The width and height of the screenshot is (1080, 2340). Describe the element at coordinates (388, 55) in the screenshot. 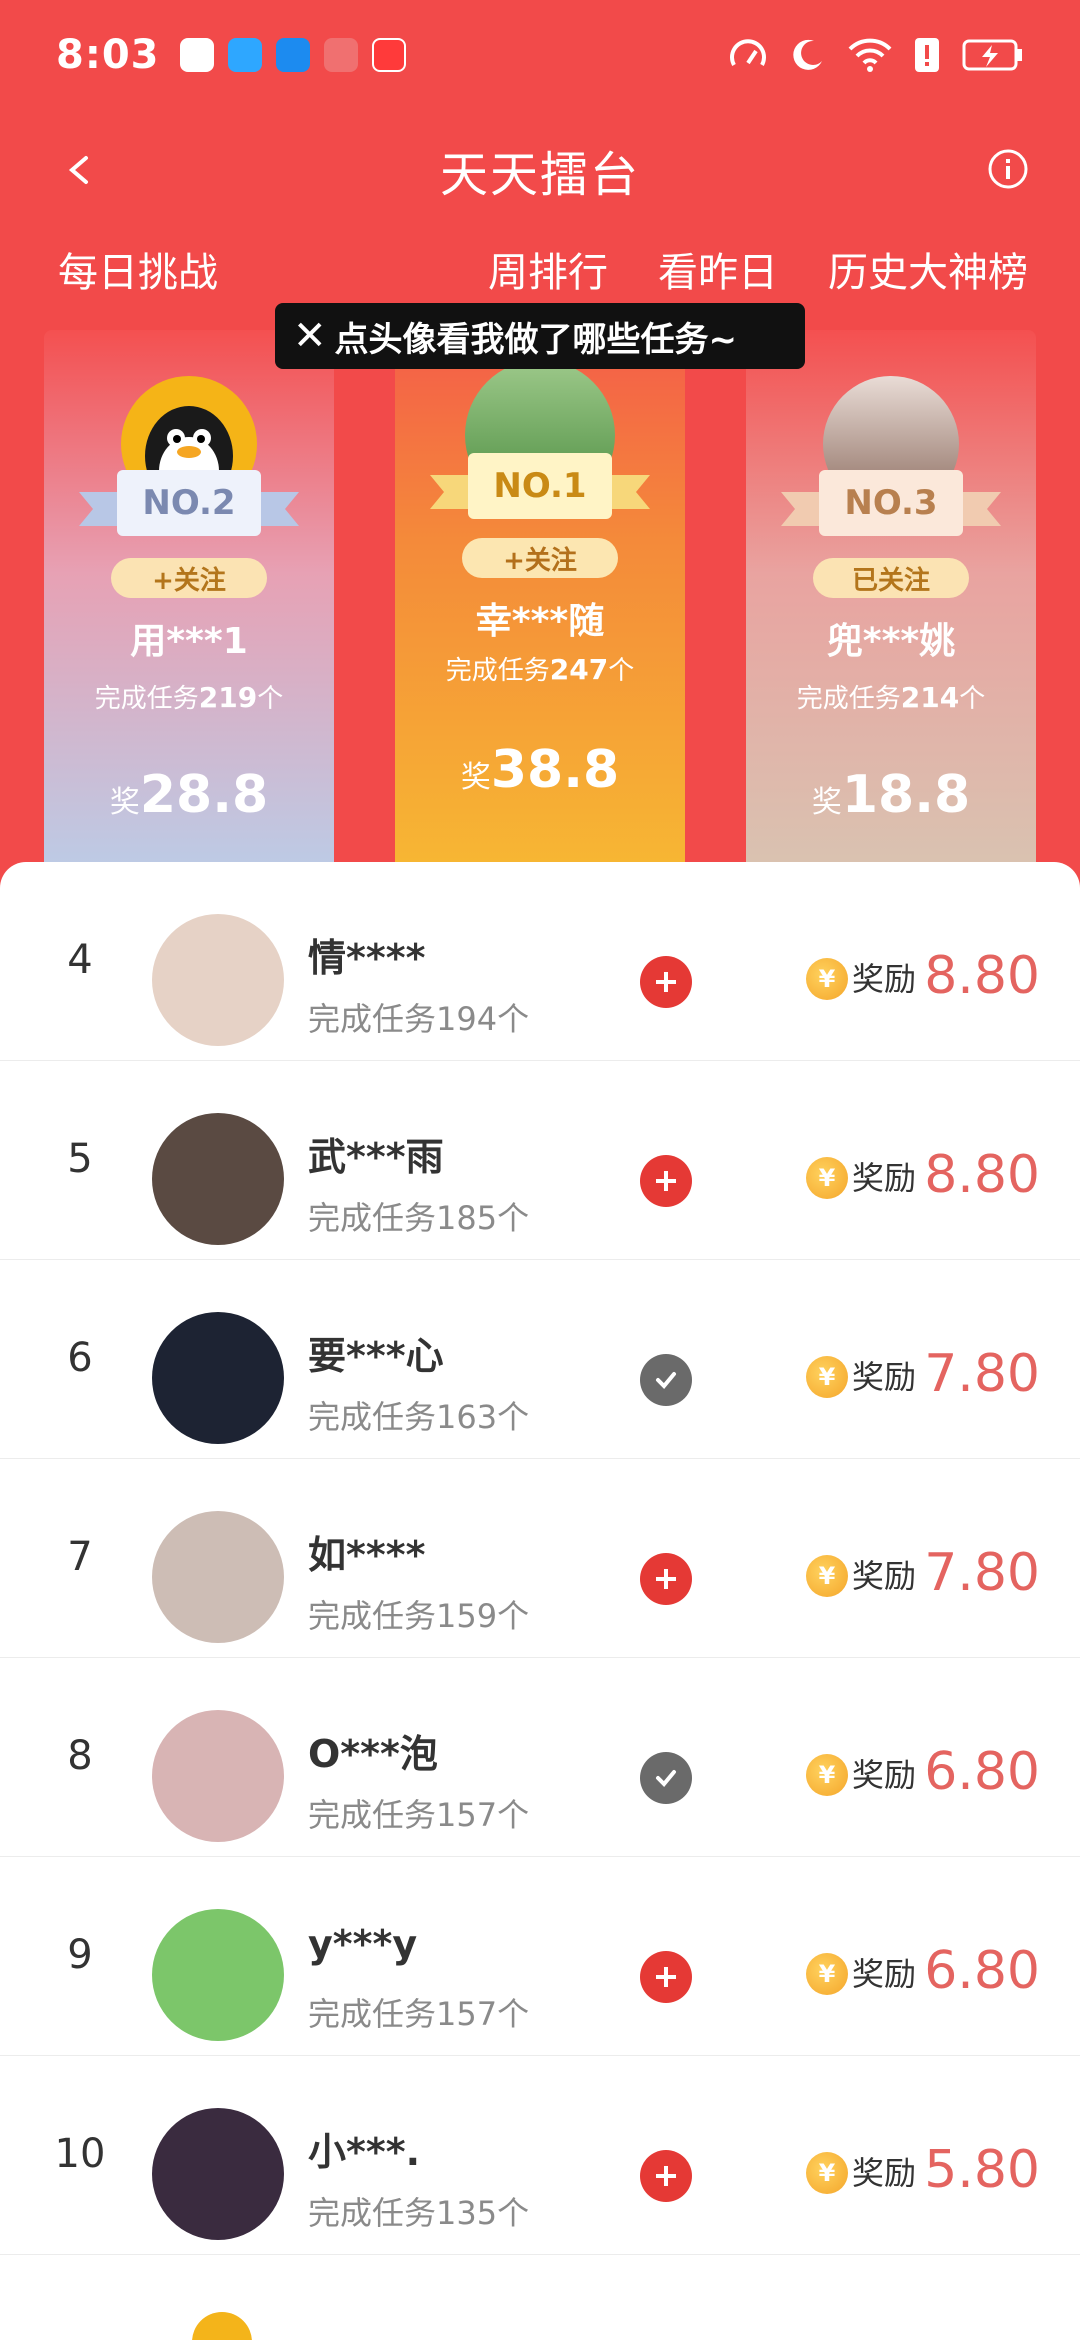

I see `app-icon` at that location.